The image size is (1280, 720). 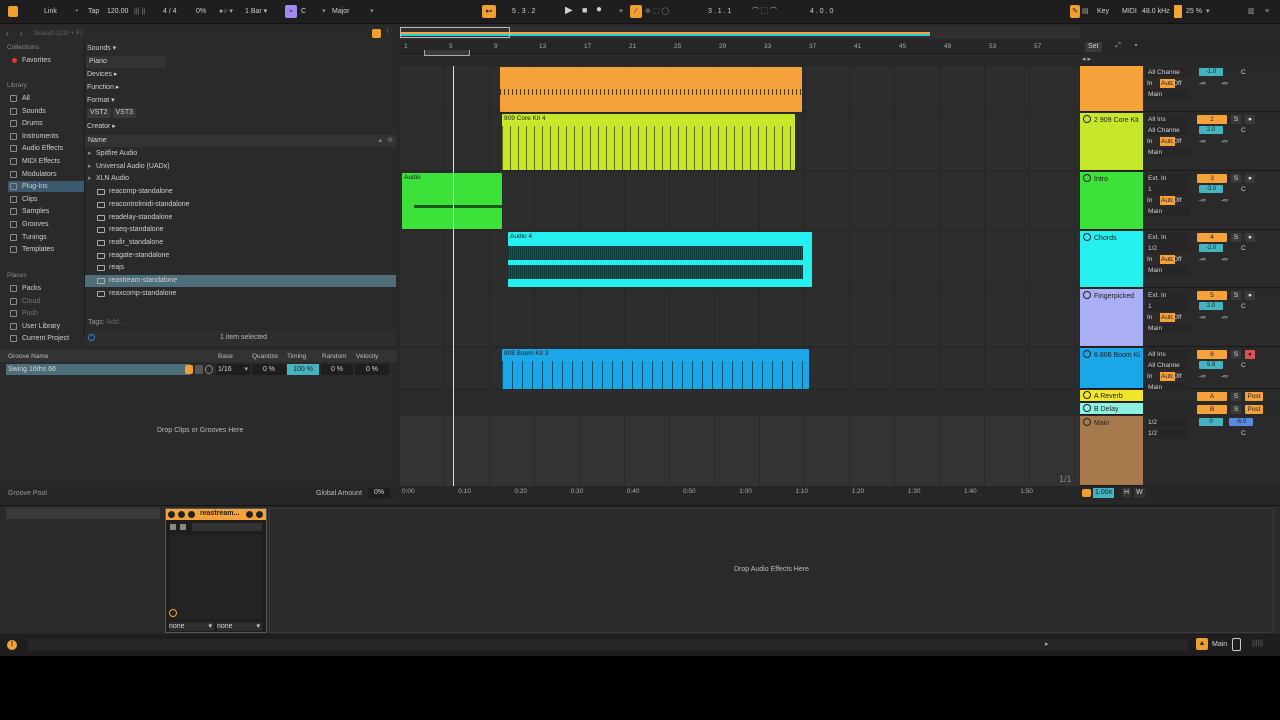 I want to click on input-type-select: Ext. In, so click(x=1168, y=178).